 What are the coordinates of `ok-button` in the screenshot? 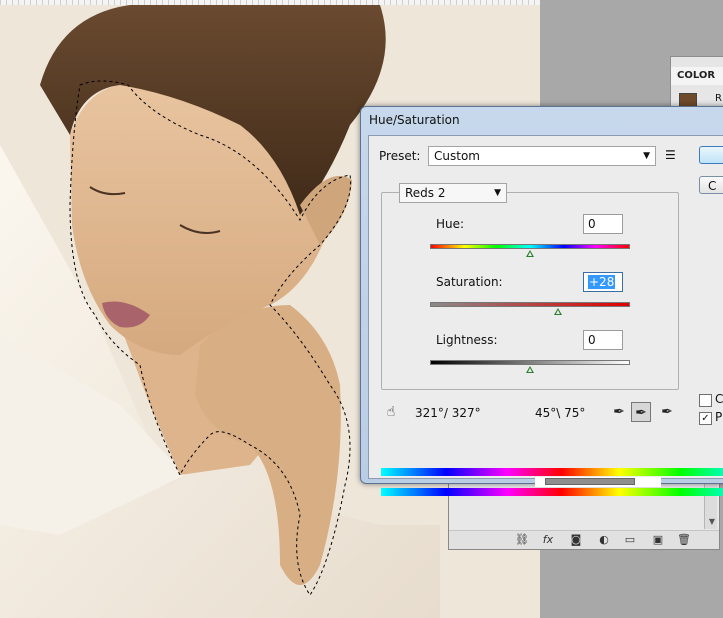 It's located at (711, 155).